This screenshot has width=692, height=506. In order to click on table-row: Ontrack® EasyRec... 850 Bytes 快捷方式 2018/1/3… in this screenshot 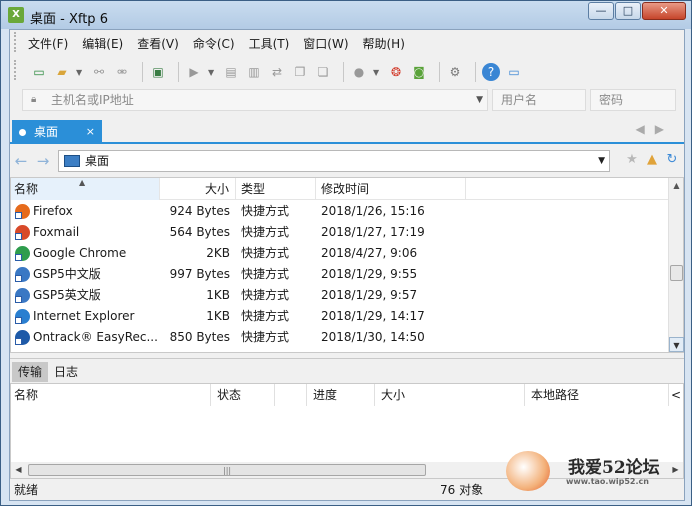, I will do `click(340, 337)`.